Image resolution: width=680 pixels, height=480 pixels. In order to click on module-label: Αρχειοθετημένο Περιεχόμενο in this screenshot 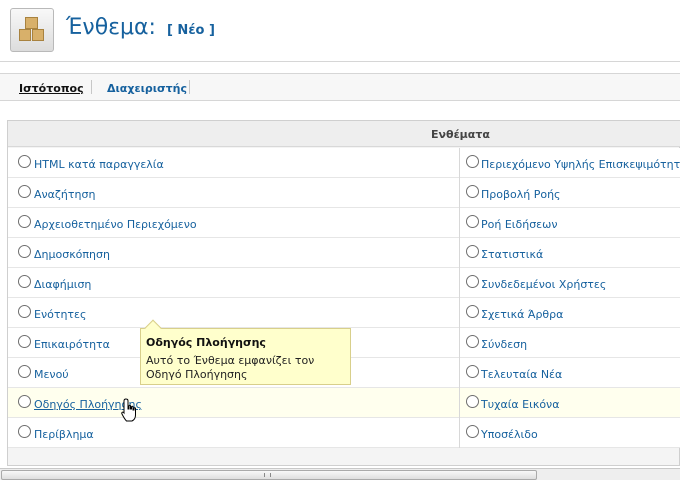, I will do `click(115, 224)`.